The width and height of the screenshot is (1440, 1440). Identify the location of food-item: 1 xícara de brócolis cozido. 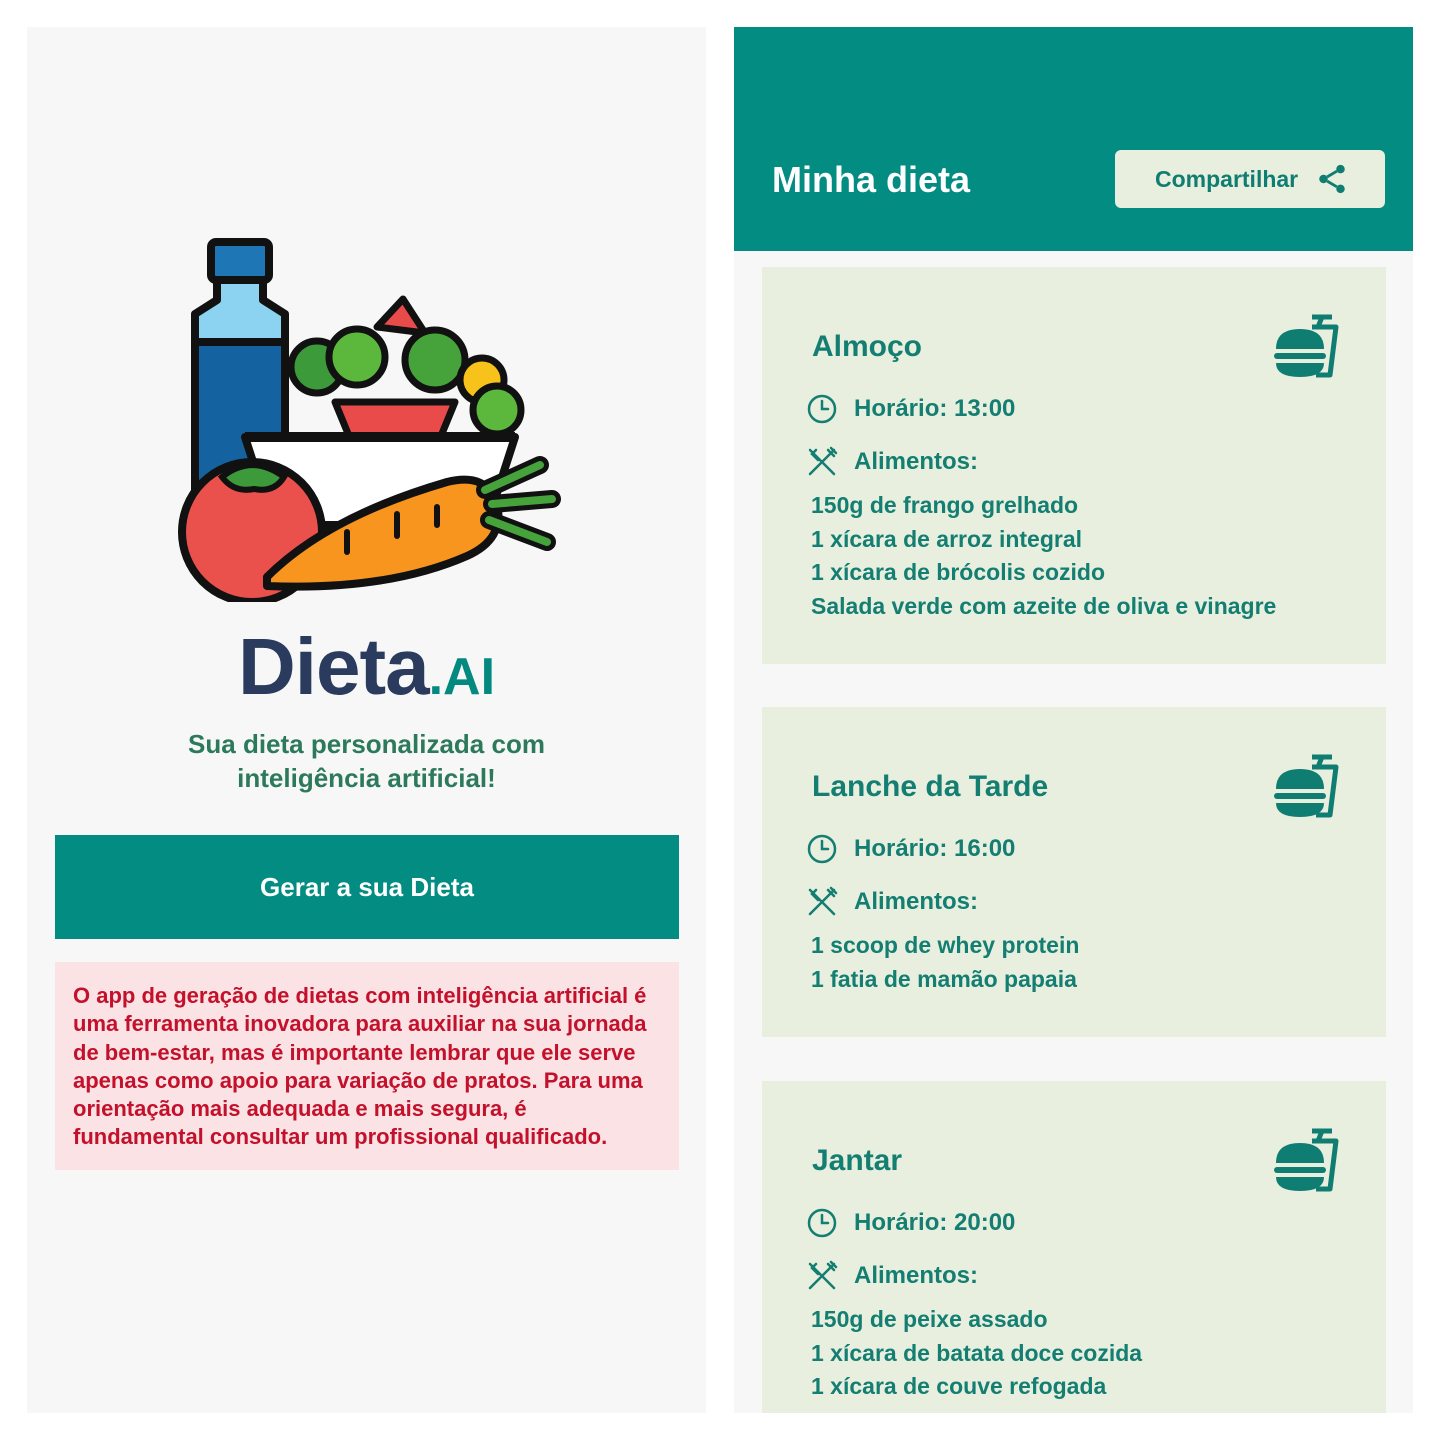
(958, 572).